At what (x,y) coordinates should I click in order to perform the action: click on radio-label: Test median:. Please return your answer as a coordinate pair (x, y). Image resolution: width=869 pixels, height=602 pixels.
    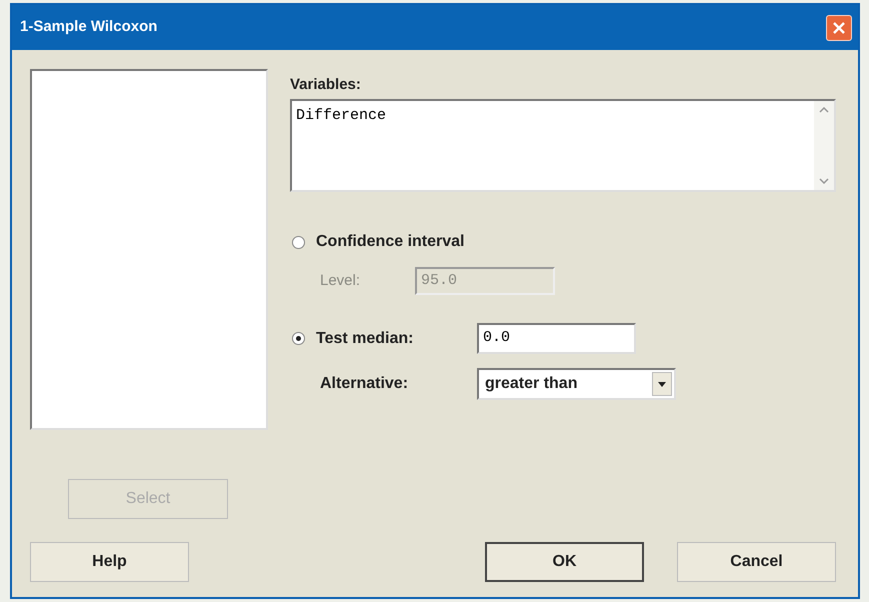
    Looking at the image, I should click on (365, 338).